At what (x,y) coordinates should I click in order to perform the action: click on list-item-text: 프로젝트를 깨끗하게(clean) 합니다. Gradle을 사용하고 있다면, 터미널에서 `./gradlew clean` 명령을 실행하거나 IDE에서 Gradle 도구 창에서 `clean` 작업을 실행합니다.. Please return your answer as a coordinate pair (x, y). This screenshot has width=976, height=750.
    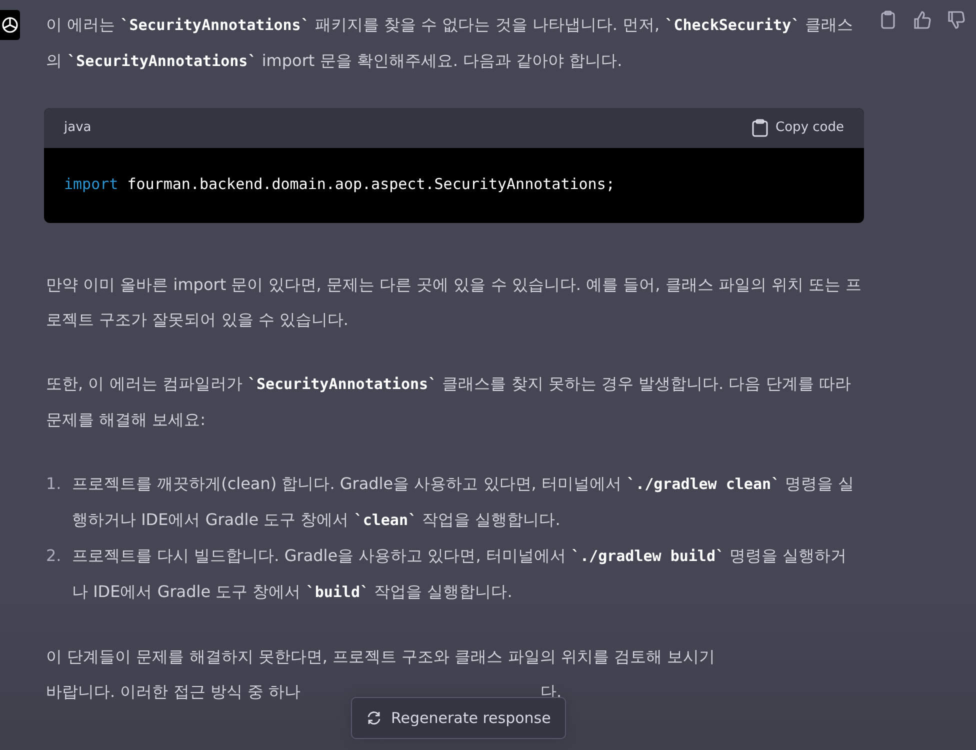
    Looking at the image, I should click on (464, 502).